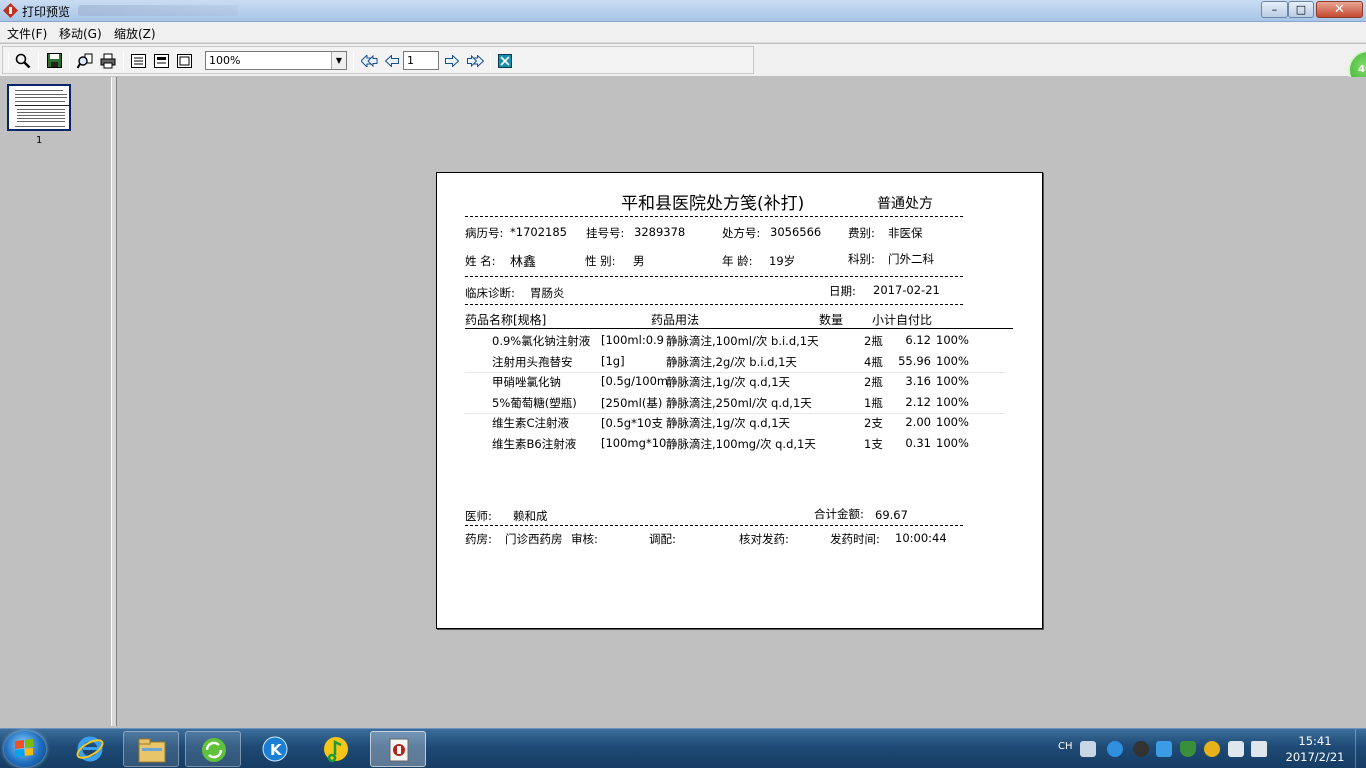  Describe the element at coordinates (478, 539) in the screenshot. I see `pharmacy-label: 药房:` at that location.